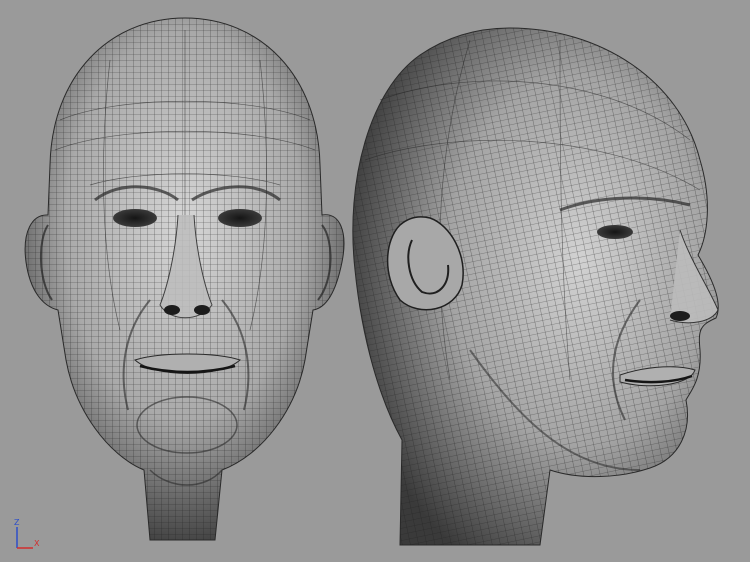 This screenshot has width=750, height=562. Describe the element at coordinates (27, 533) in the screenshot. I see `axis-tripod-icon: Z X` at that location.